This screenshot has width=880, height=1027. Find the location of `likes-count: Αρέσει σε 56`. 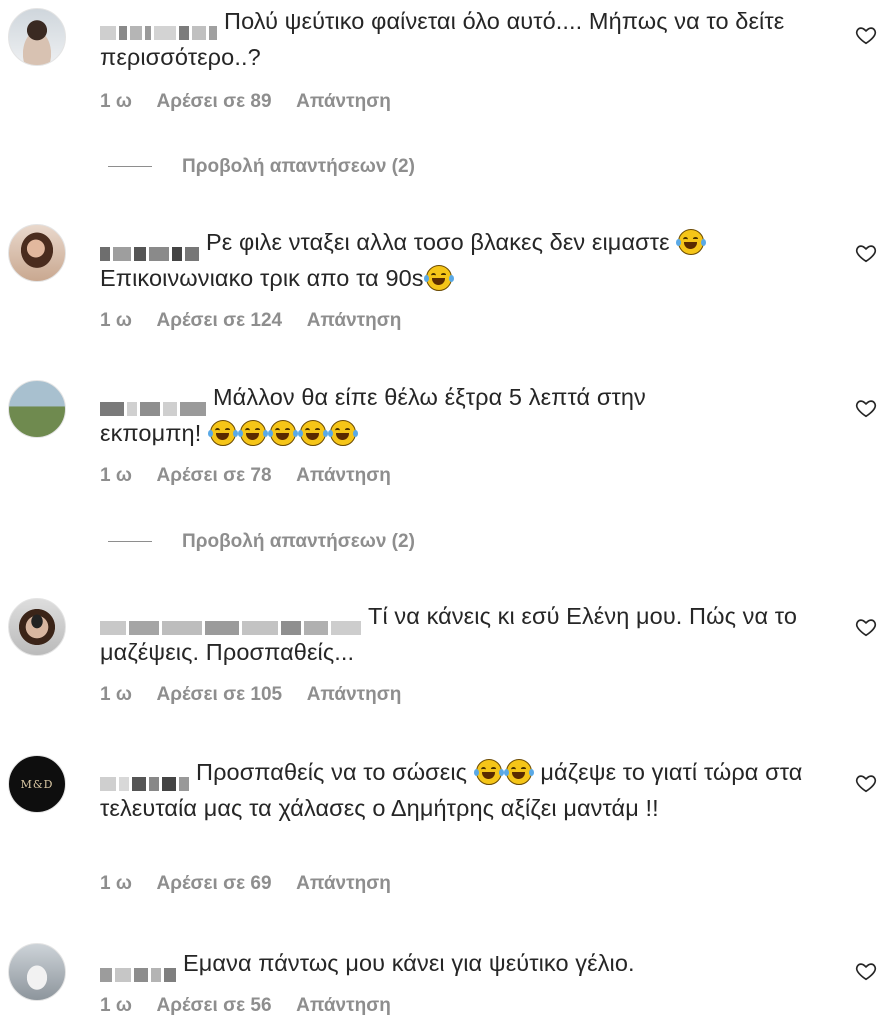

likes-count: Αρέσει σε 56 is located at coordinates (213, 1005).